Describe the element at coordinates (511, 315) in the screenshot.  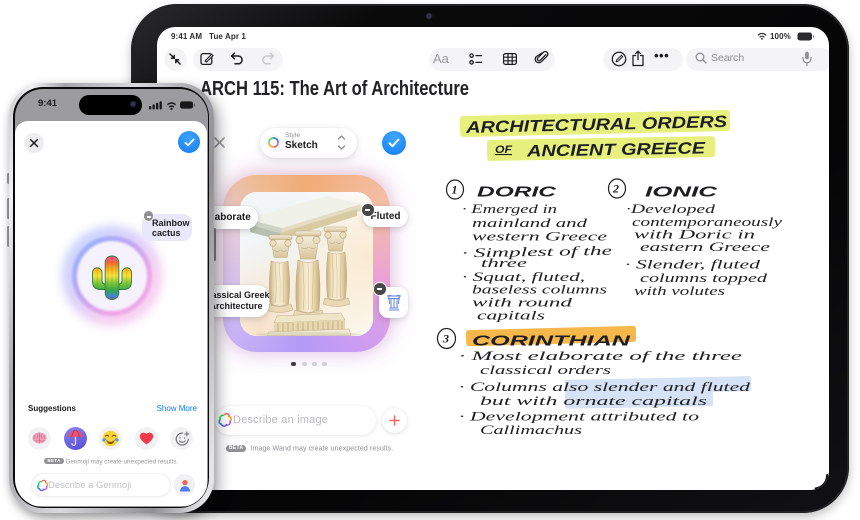
I see `svg-text: capitals` at that location.